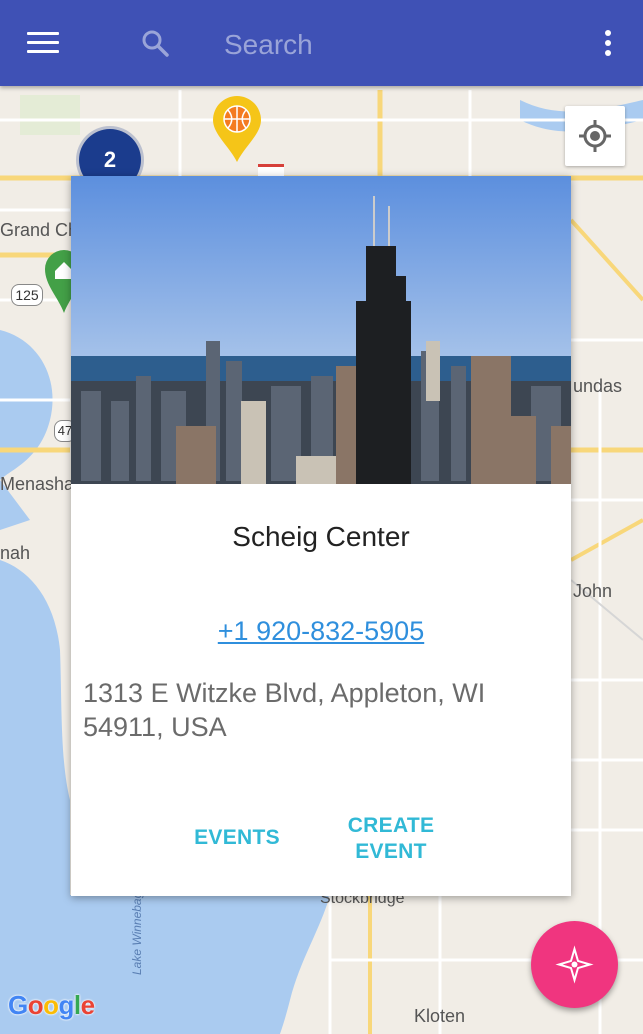 This screenshot has height=1034, width=643. Describe the element at coordinates (137, 930) in the screenshot. I see `map-label-lake-winnebago: Lake Winnebago` at that location.